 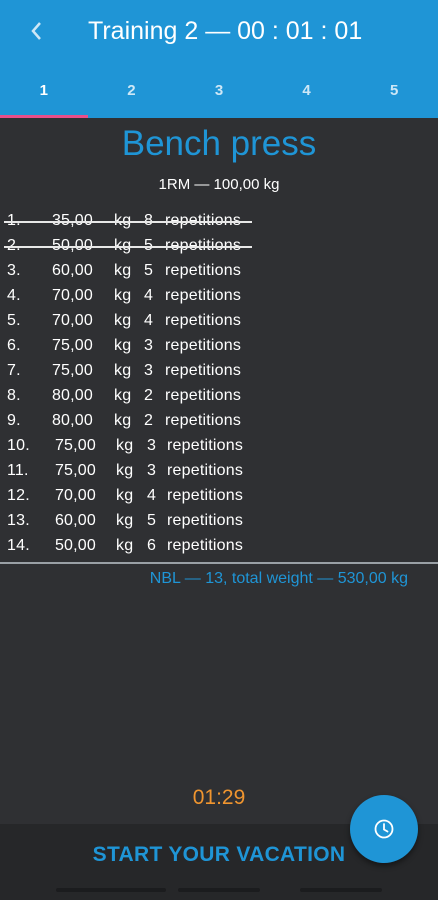 What do you see at coordinates (219, 563) in the screenshot?
I see `divider` at bounding box center [219, 563].